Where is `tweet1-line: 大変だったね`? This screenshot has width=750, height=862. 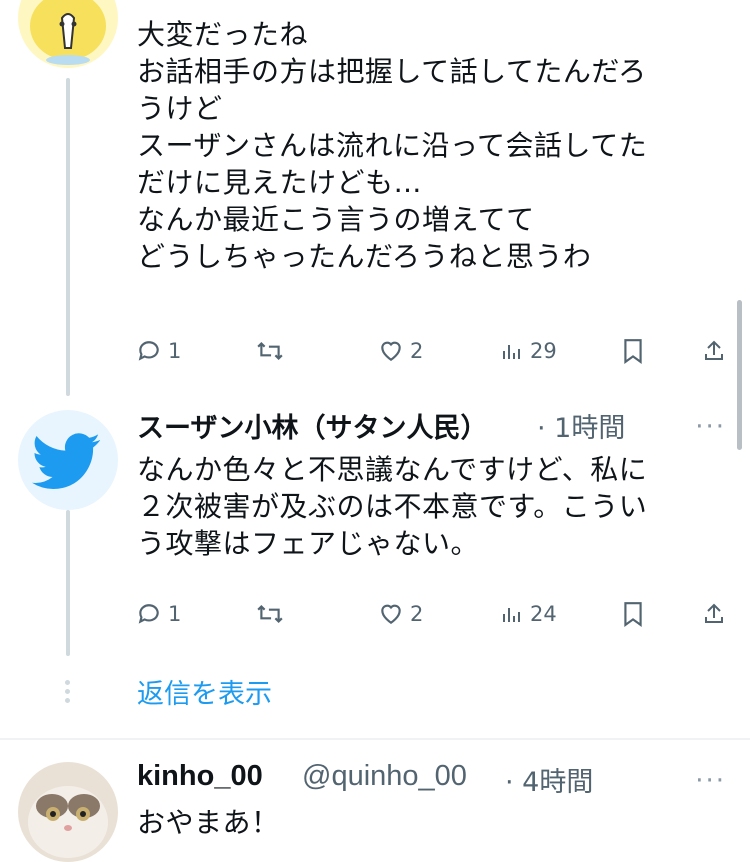 tweet1-line: 大変だったね is located at coordinates (223, 34).